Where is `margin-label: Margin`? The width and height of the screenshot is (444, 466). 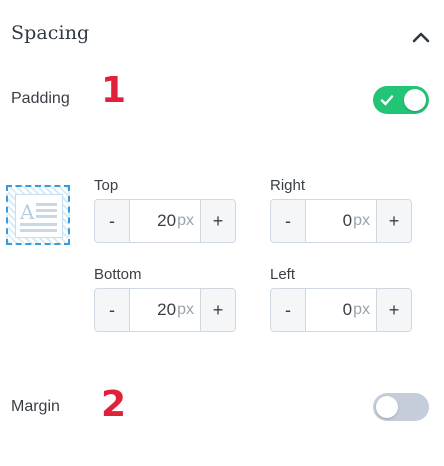 margin-label: Margin is located at coordinates (35, 406).